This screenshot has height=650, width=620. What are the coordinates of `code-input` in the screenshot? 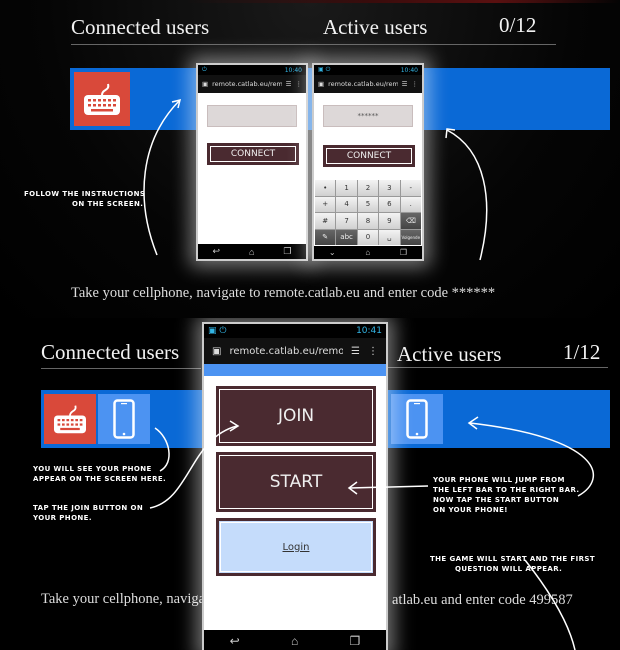 It's located at (252, 116).